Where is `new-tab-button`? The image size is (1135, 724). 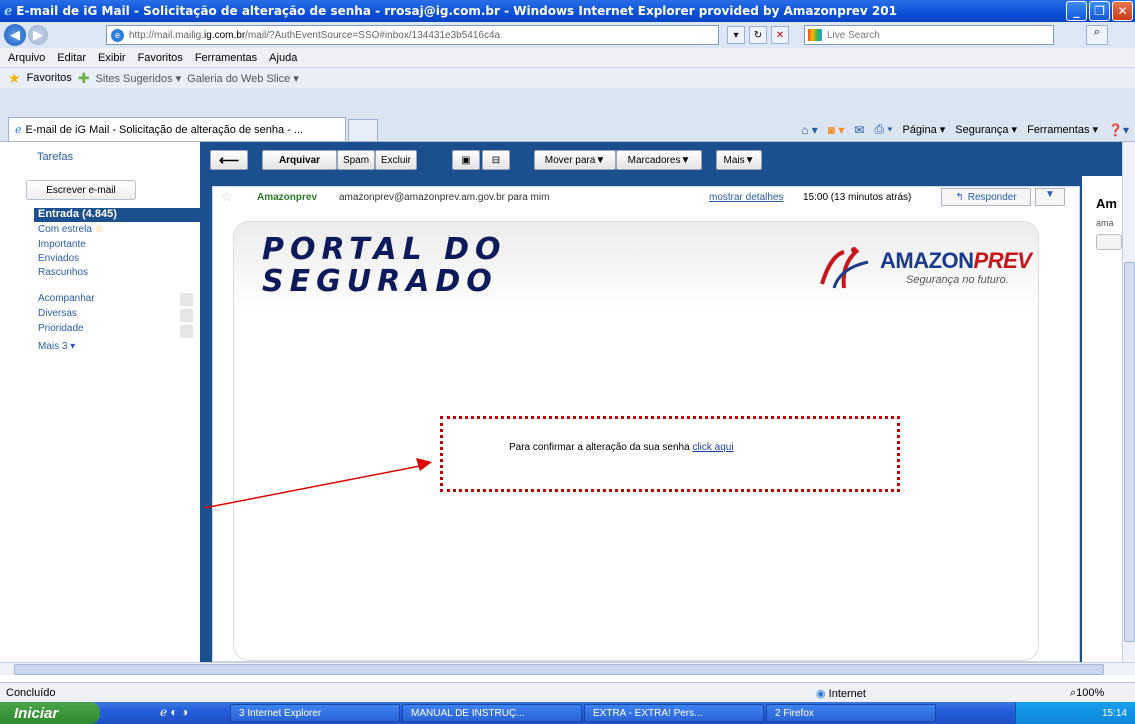 new-tab-button is located at coordinates (363, 130).